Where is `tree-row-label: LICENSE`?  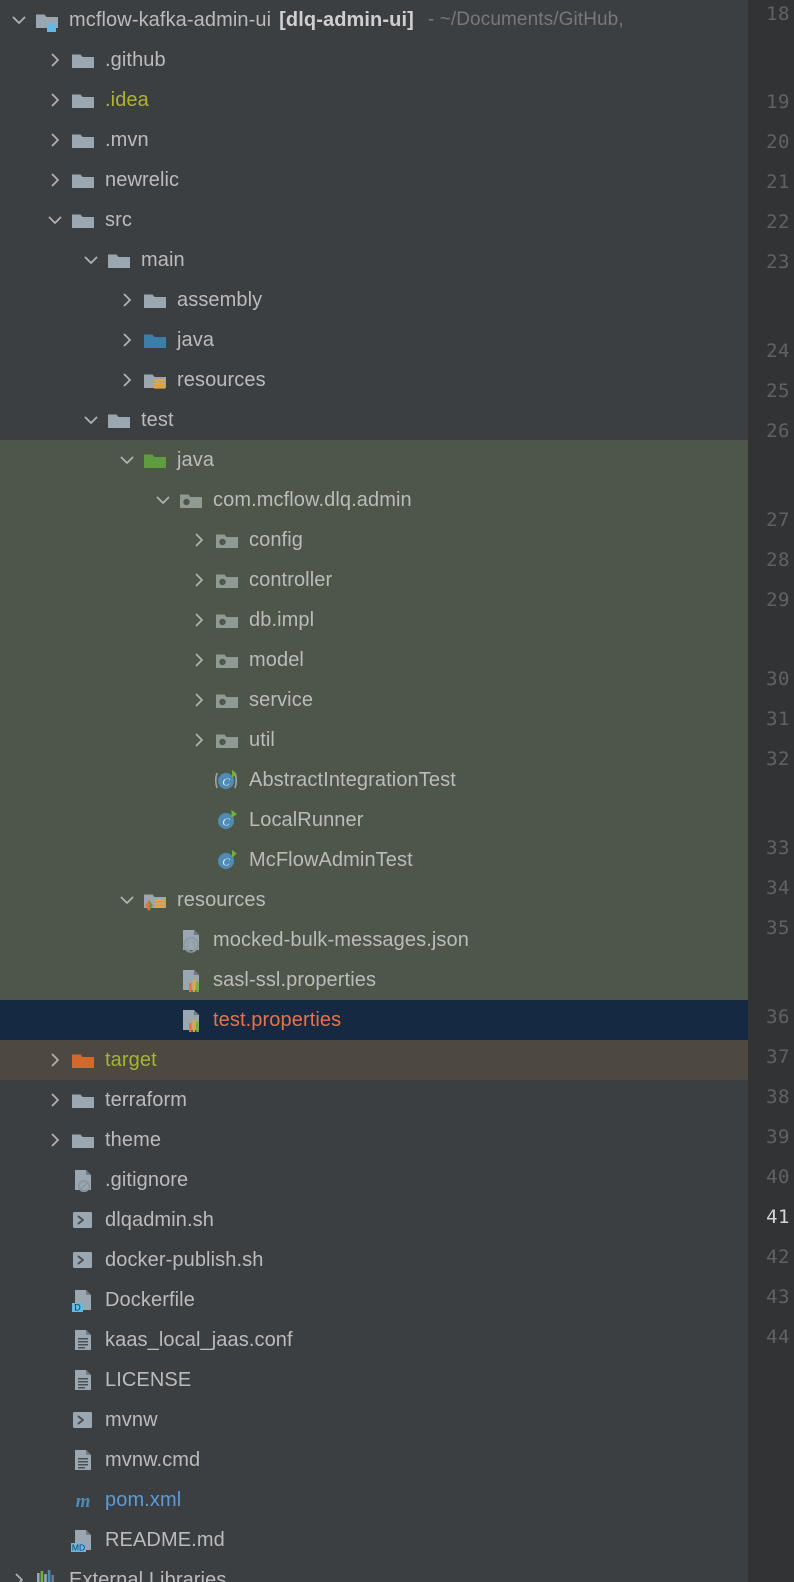
tree-row-label: LICENSE is located at coordinates (148, 1380).